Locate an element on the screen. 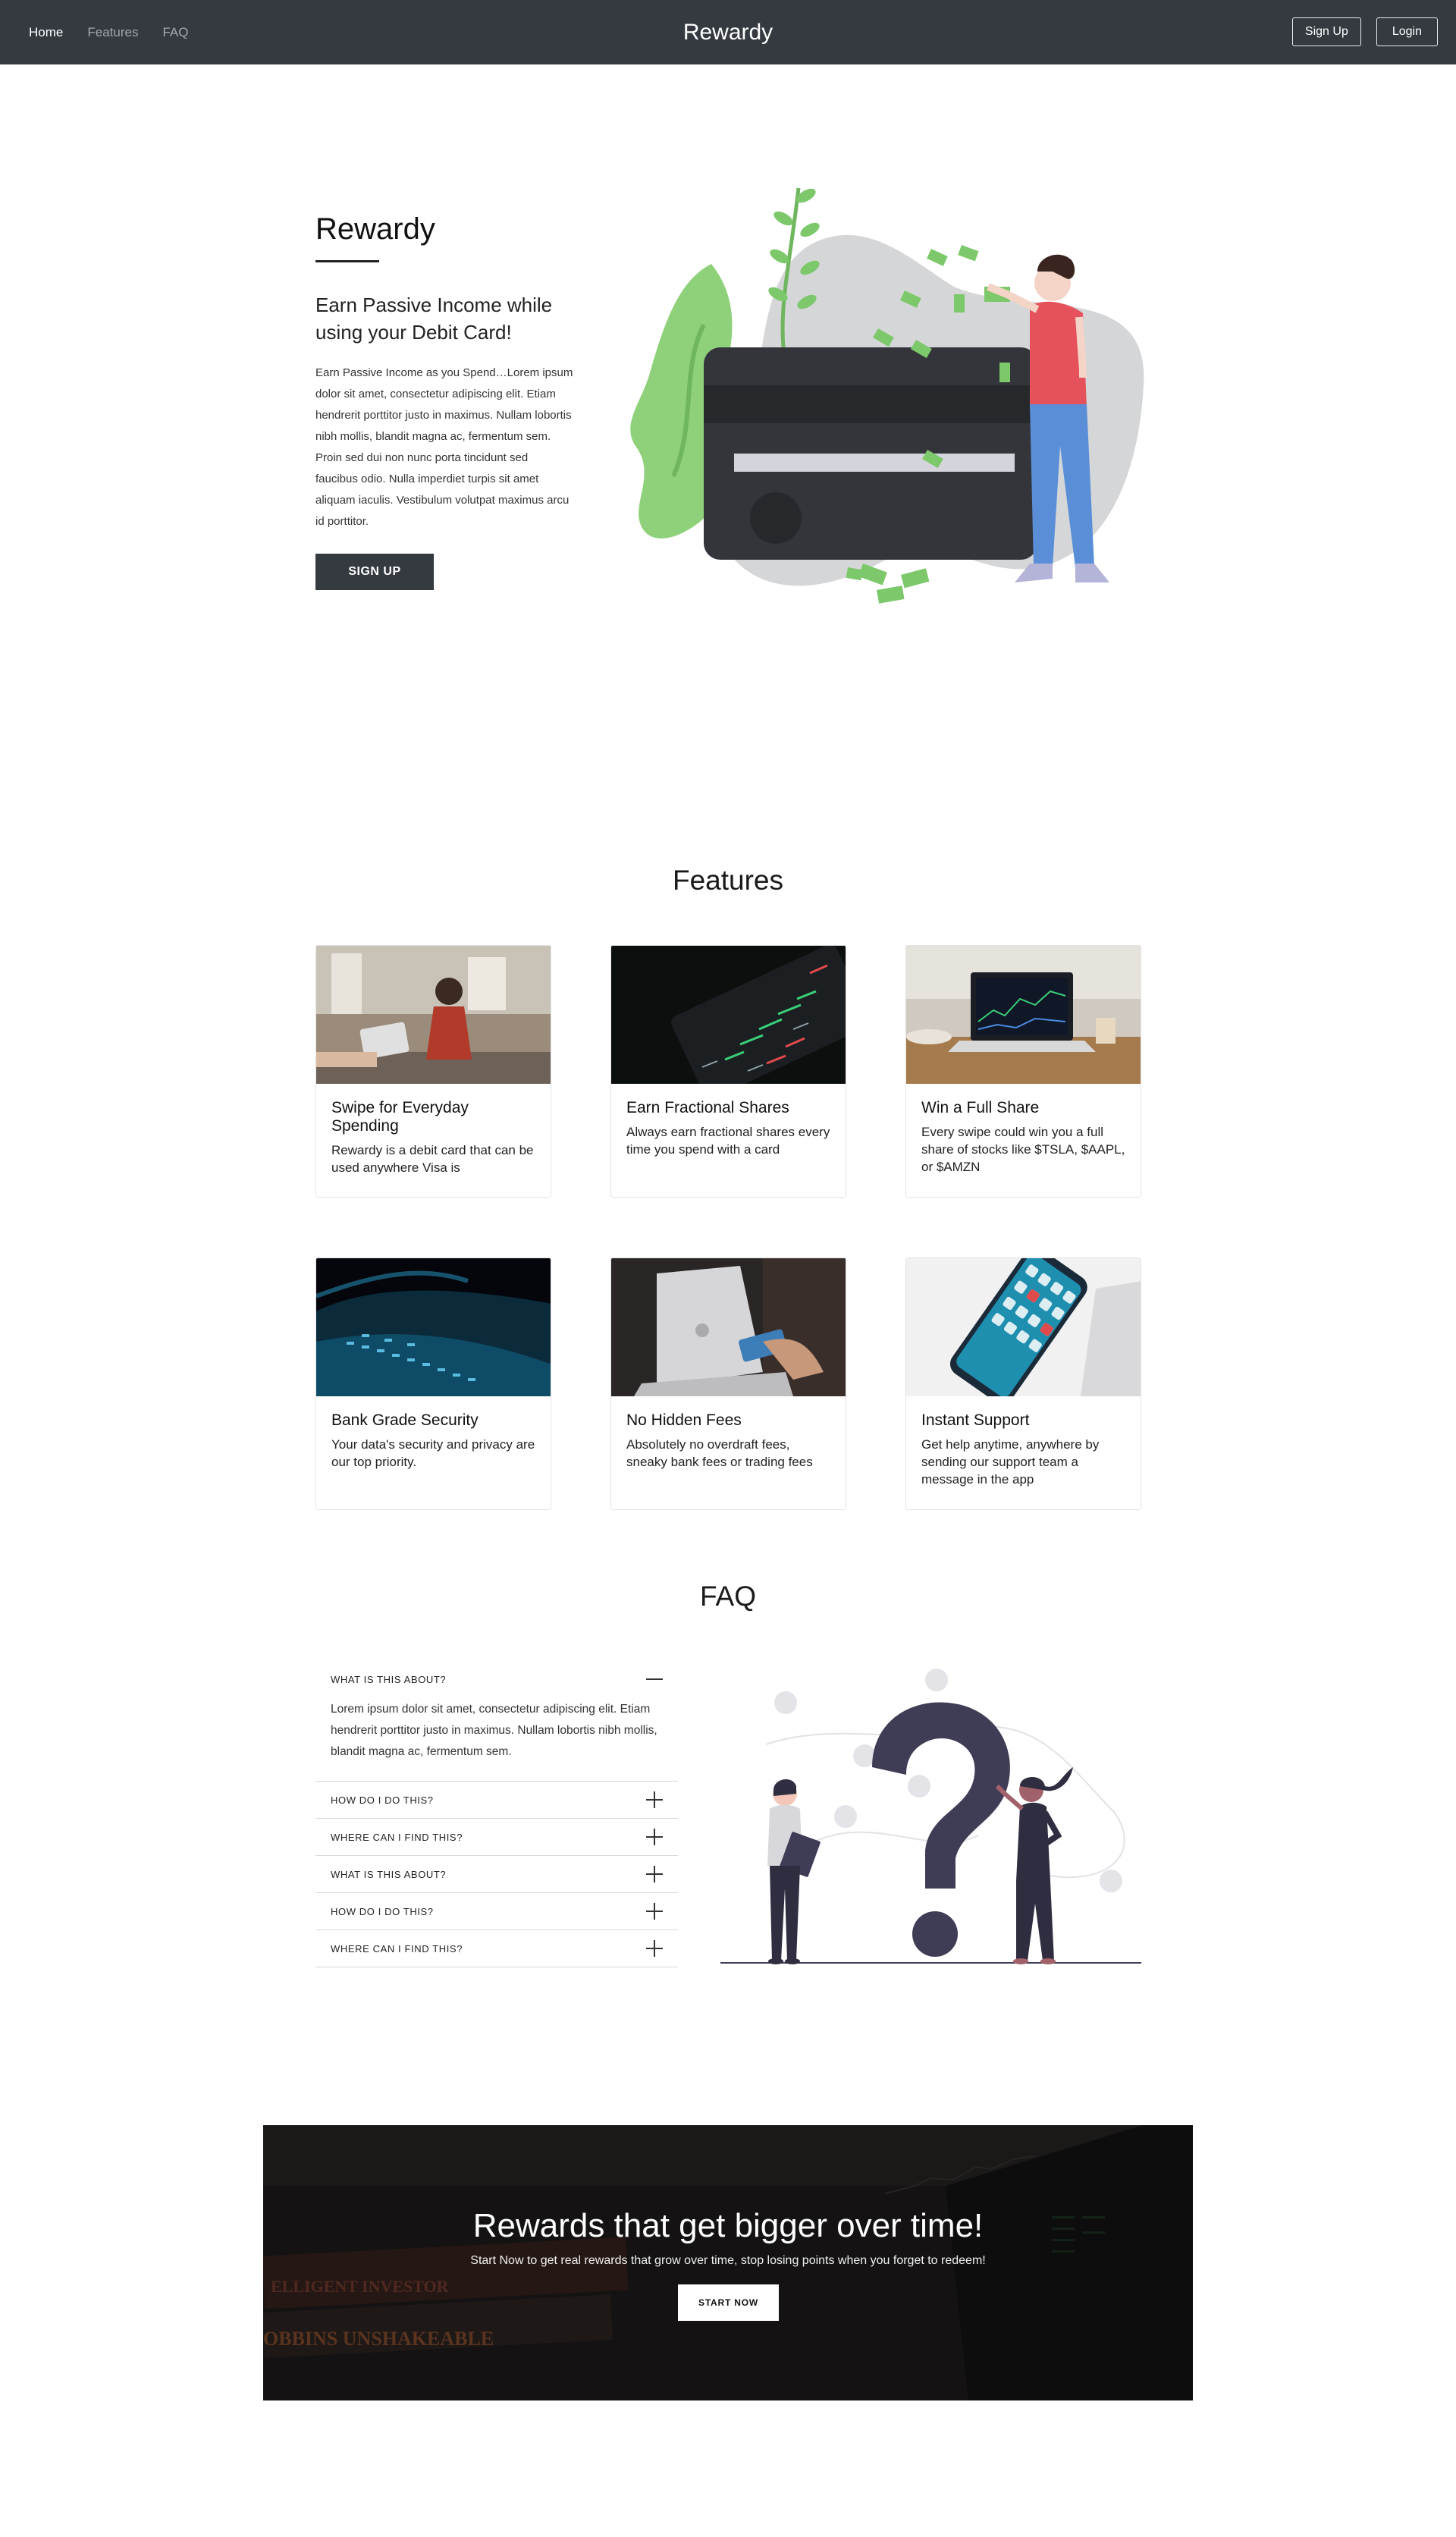 The height and width of the screenshot is (2537, 1456). brand-container: Rewardy is located at coordinates (728, 32).